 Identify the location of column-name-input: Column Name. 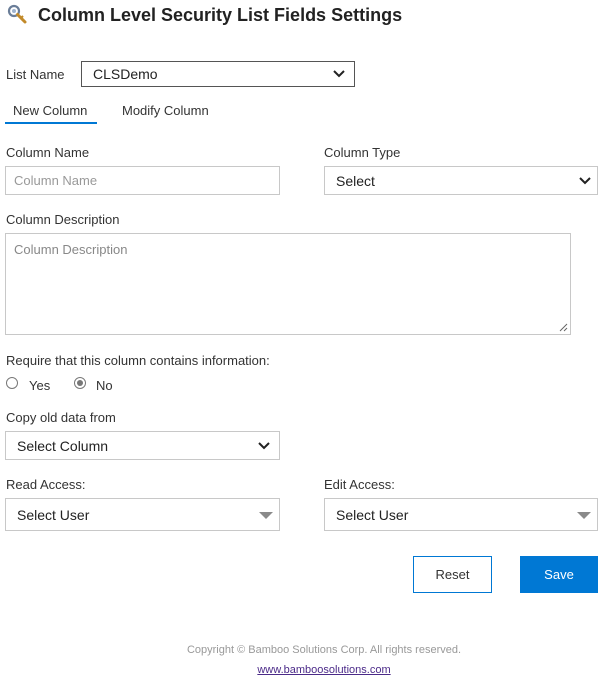
(142, 180).